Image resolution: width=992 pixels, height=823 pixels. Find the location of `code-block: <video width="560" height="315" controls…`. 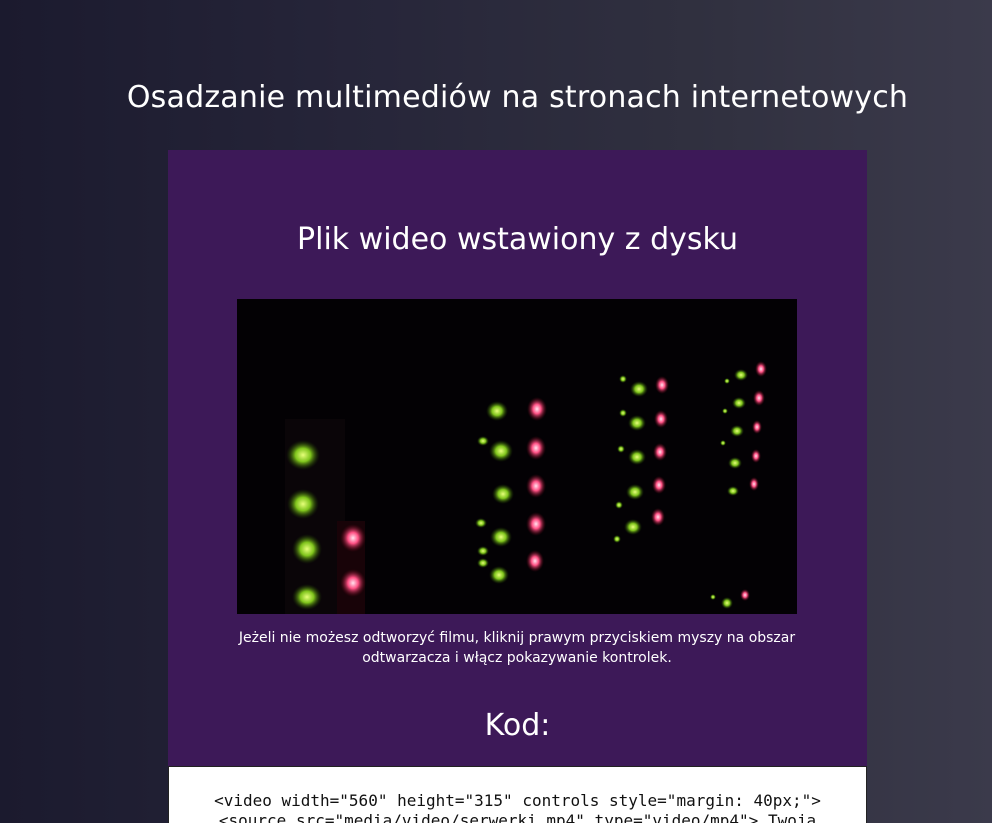

code-block: <video width="560" height="315" controls… is located at coordinates (517, 794).